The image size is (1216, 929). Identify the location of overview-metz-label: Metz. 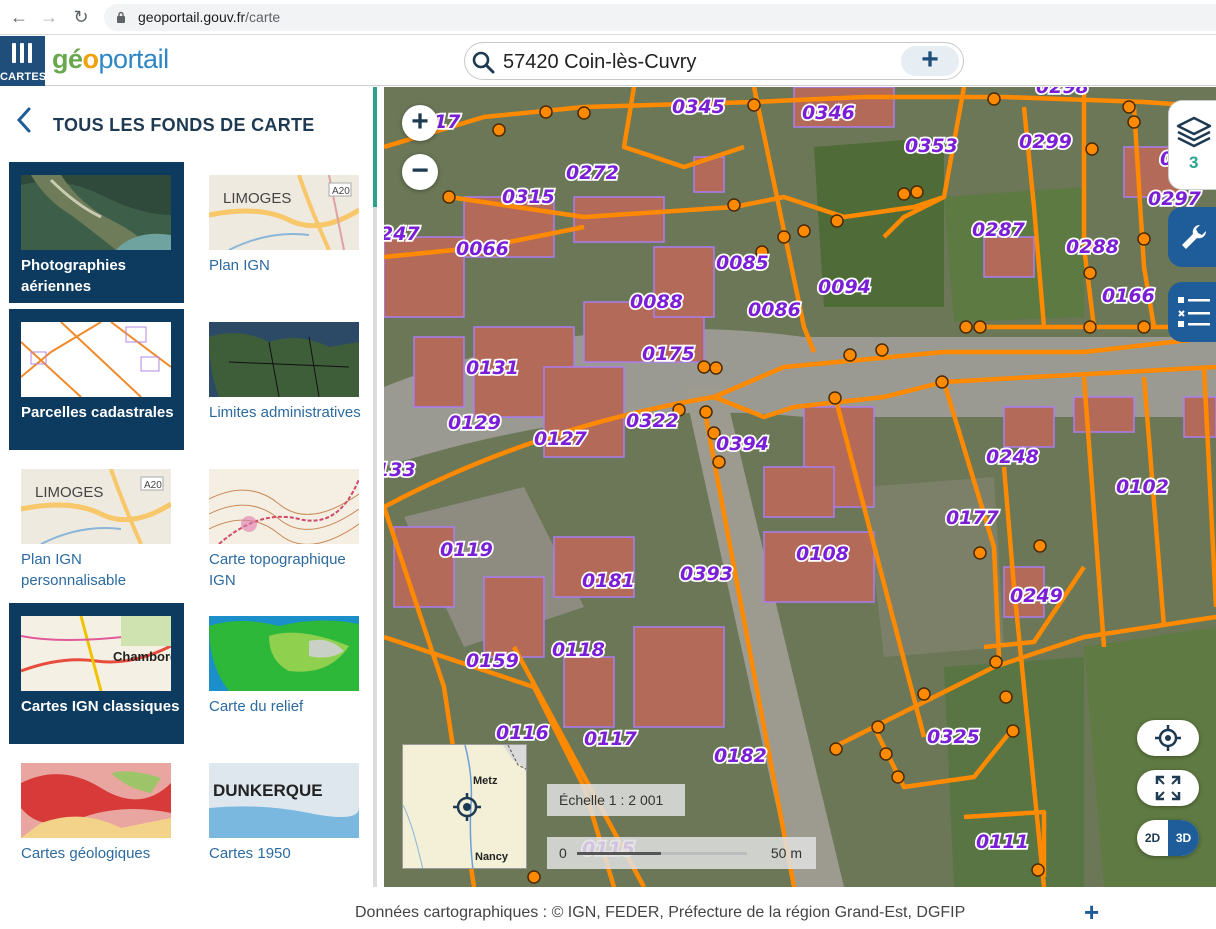
(485, 781).